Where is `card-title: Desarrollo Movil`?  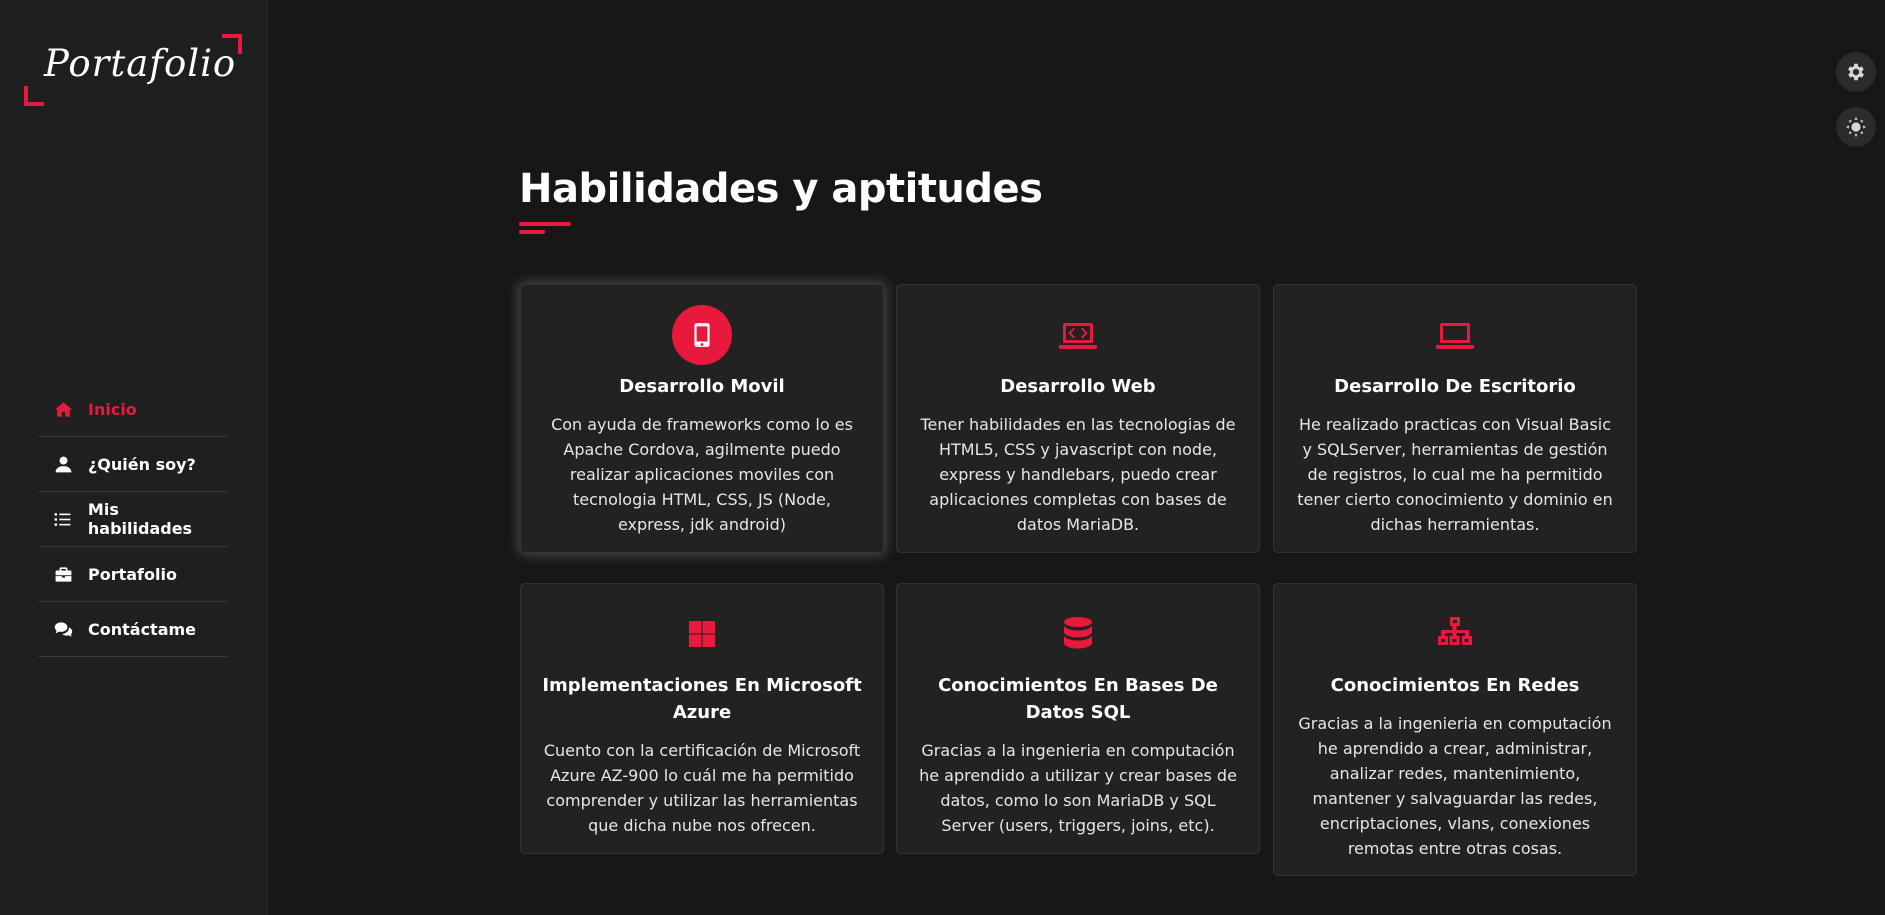
card-title: Desarrollo Movil is located at coordinates (702, 386).